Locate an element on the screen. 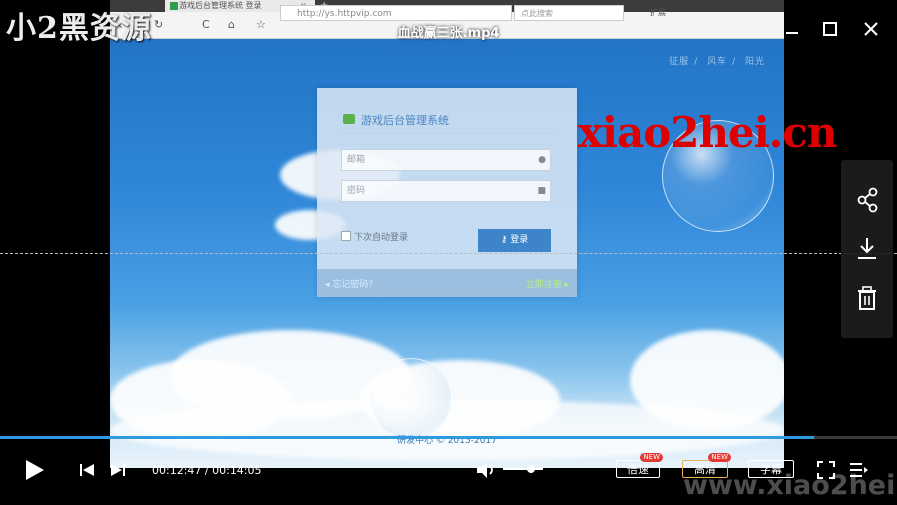 This screenshot has height=505, width=897. login-button-label: 登录 is located at coordinates (519, 240).